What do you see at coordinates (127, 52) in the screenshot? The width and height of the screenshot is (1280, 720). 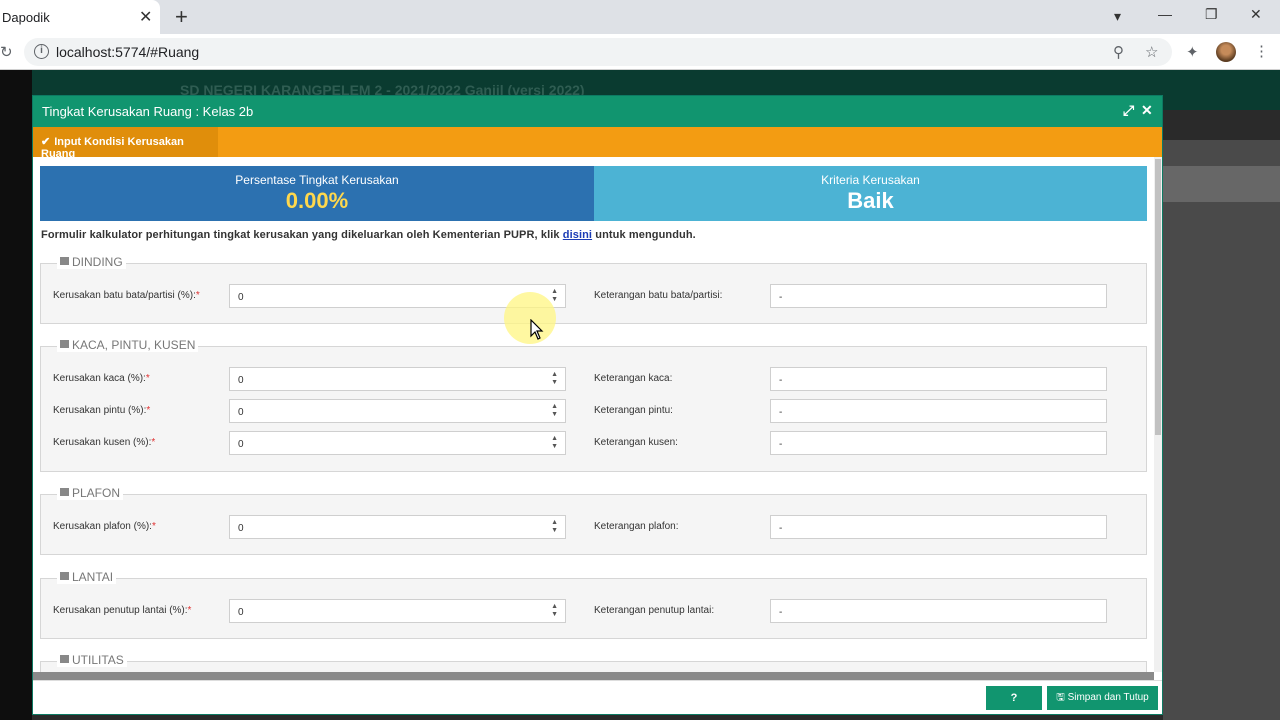 I see `url-text: localhost:5774/#Ruang` at bounding box center [127, 52].